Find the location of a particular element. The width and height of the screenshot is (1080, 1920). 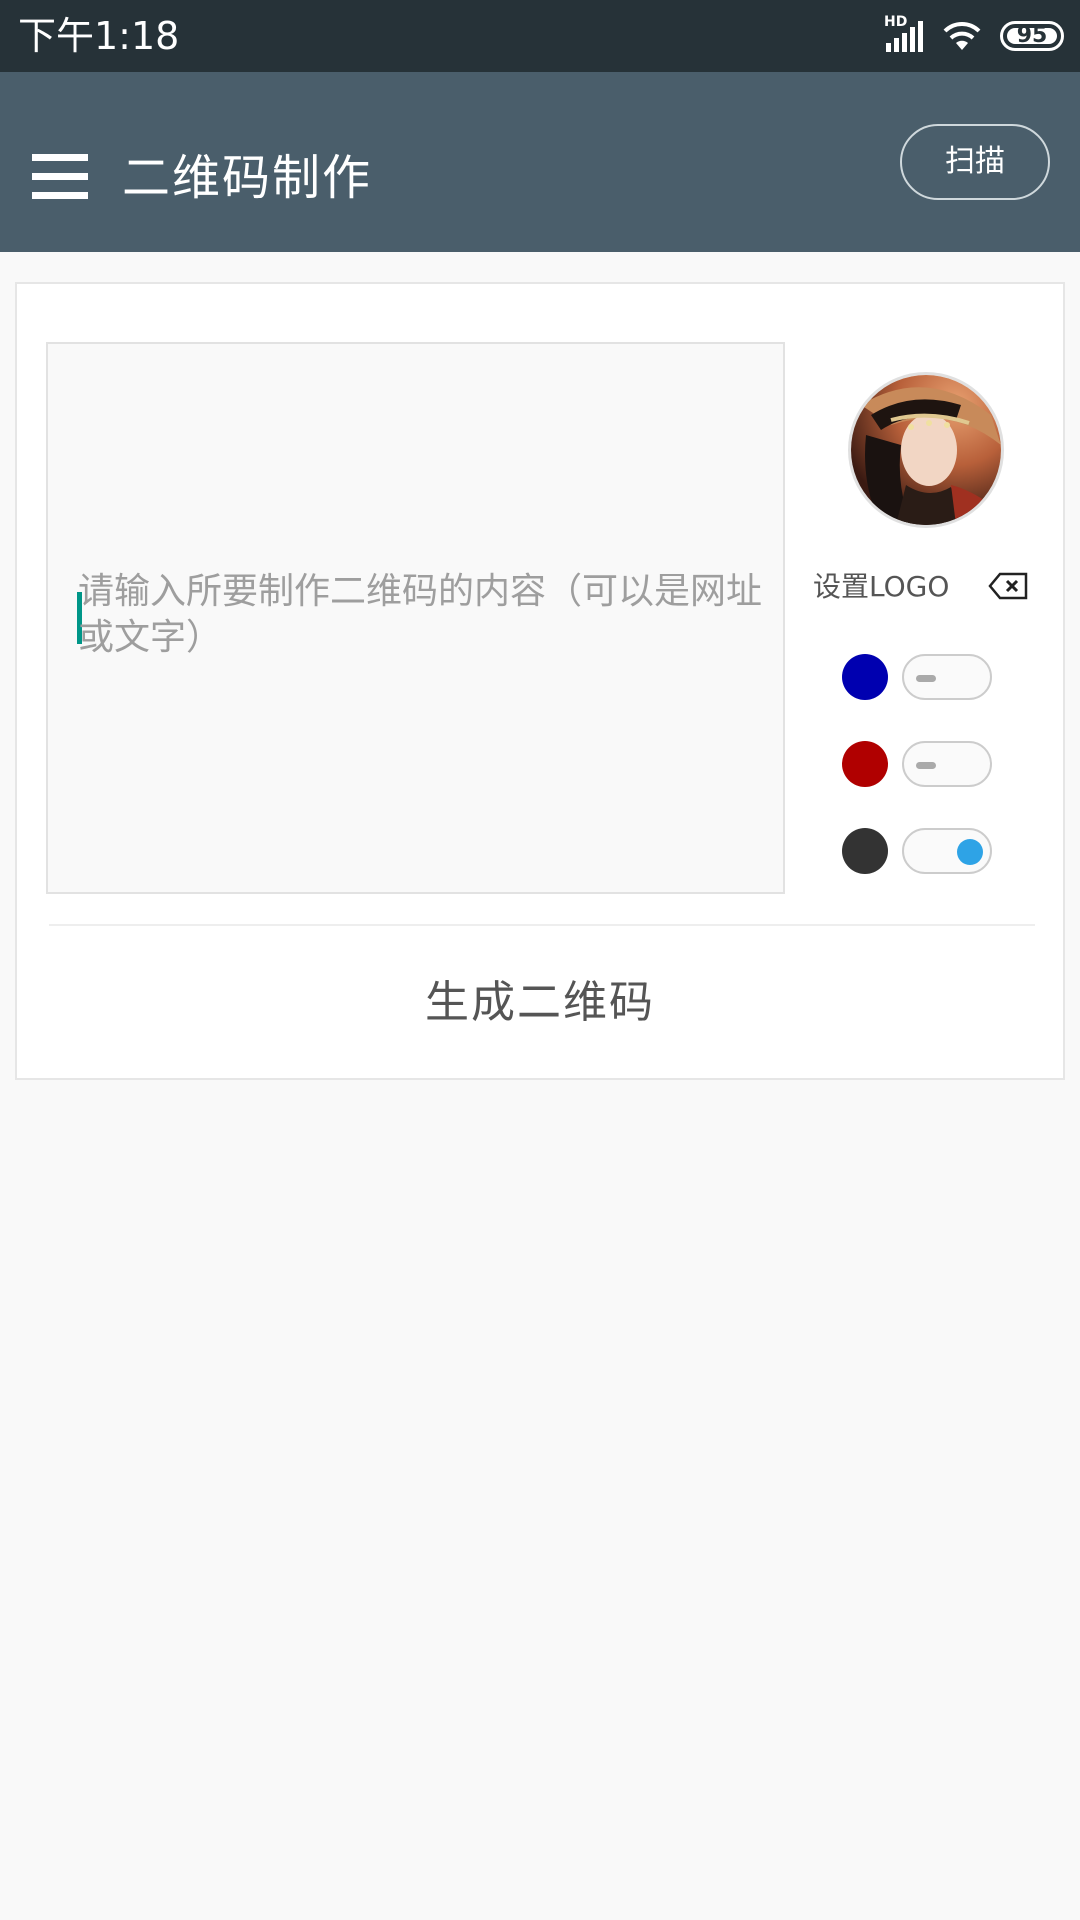

status-icons: HD 95 is located at coordinates (974, 34).